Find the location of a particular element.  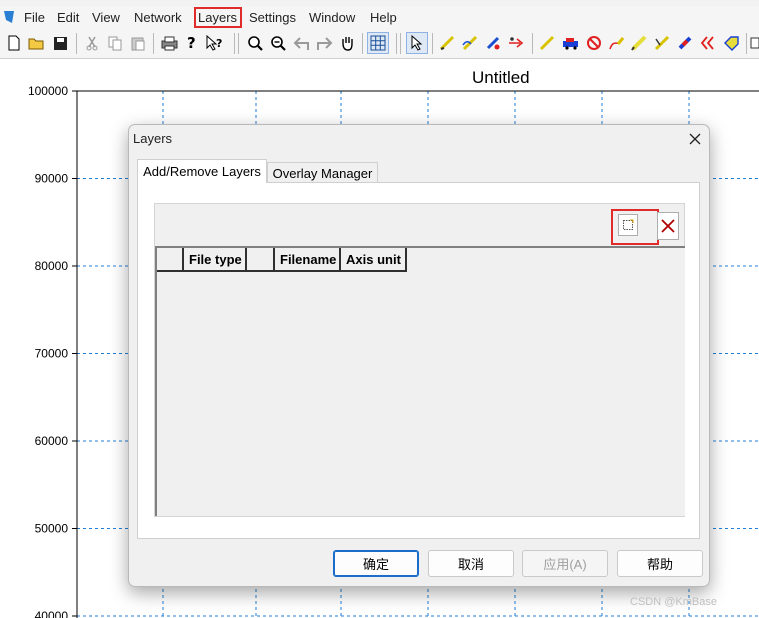

tab-add-remove-layers: Add/Remove Layers is located at coordinates (202, 171).